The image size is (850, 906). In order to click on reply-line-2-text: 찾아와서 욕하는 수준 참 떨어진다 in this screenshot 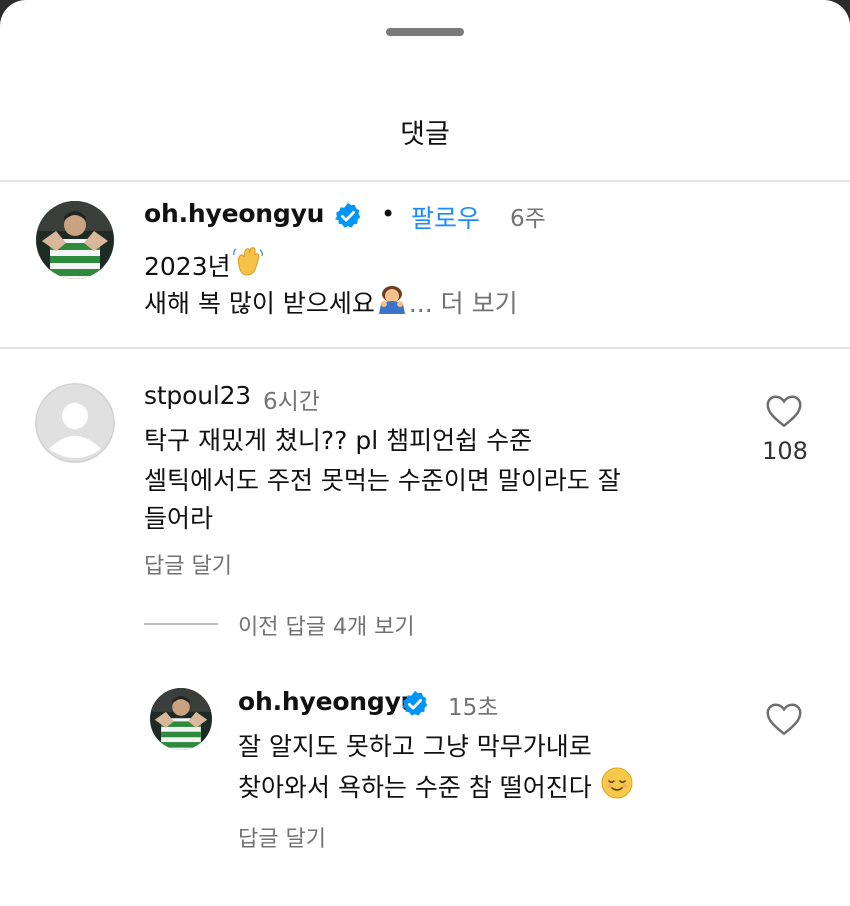, I will do `click(415, 787)`.